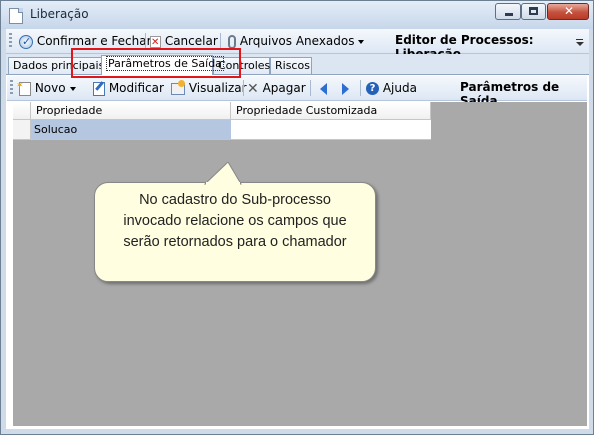  I want to click on tab-label: Riscos, so click(292, 65).